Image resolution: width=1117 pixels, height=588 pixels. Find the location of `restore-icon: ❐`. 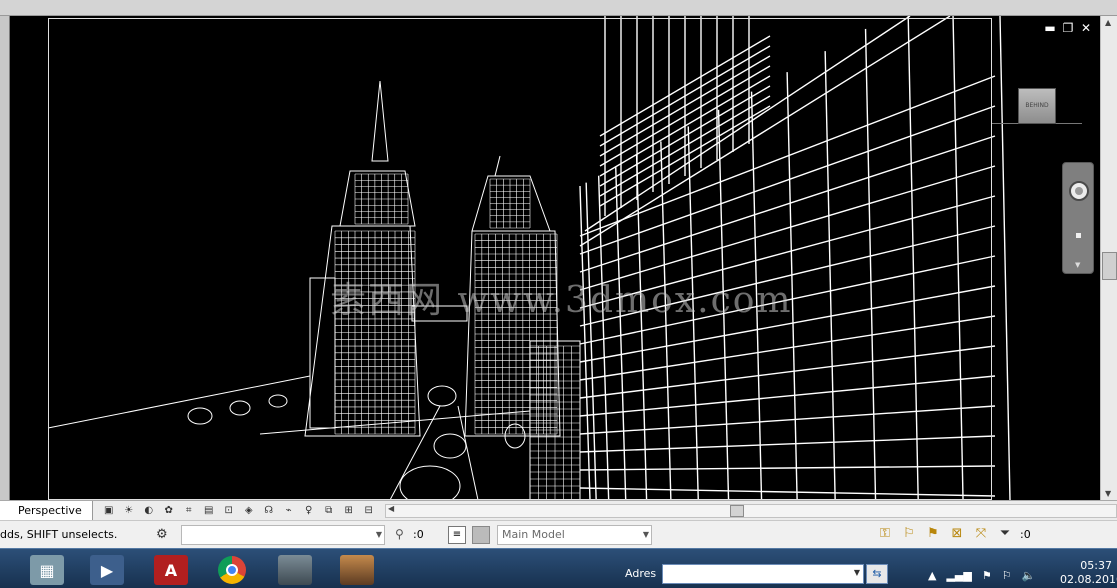

restore-icon: ❐ is located at coordinates (1068, 28).